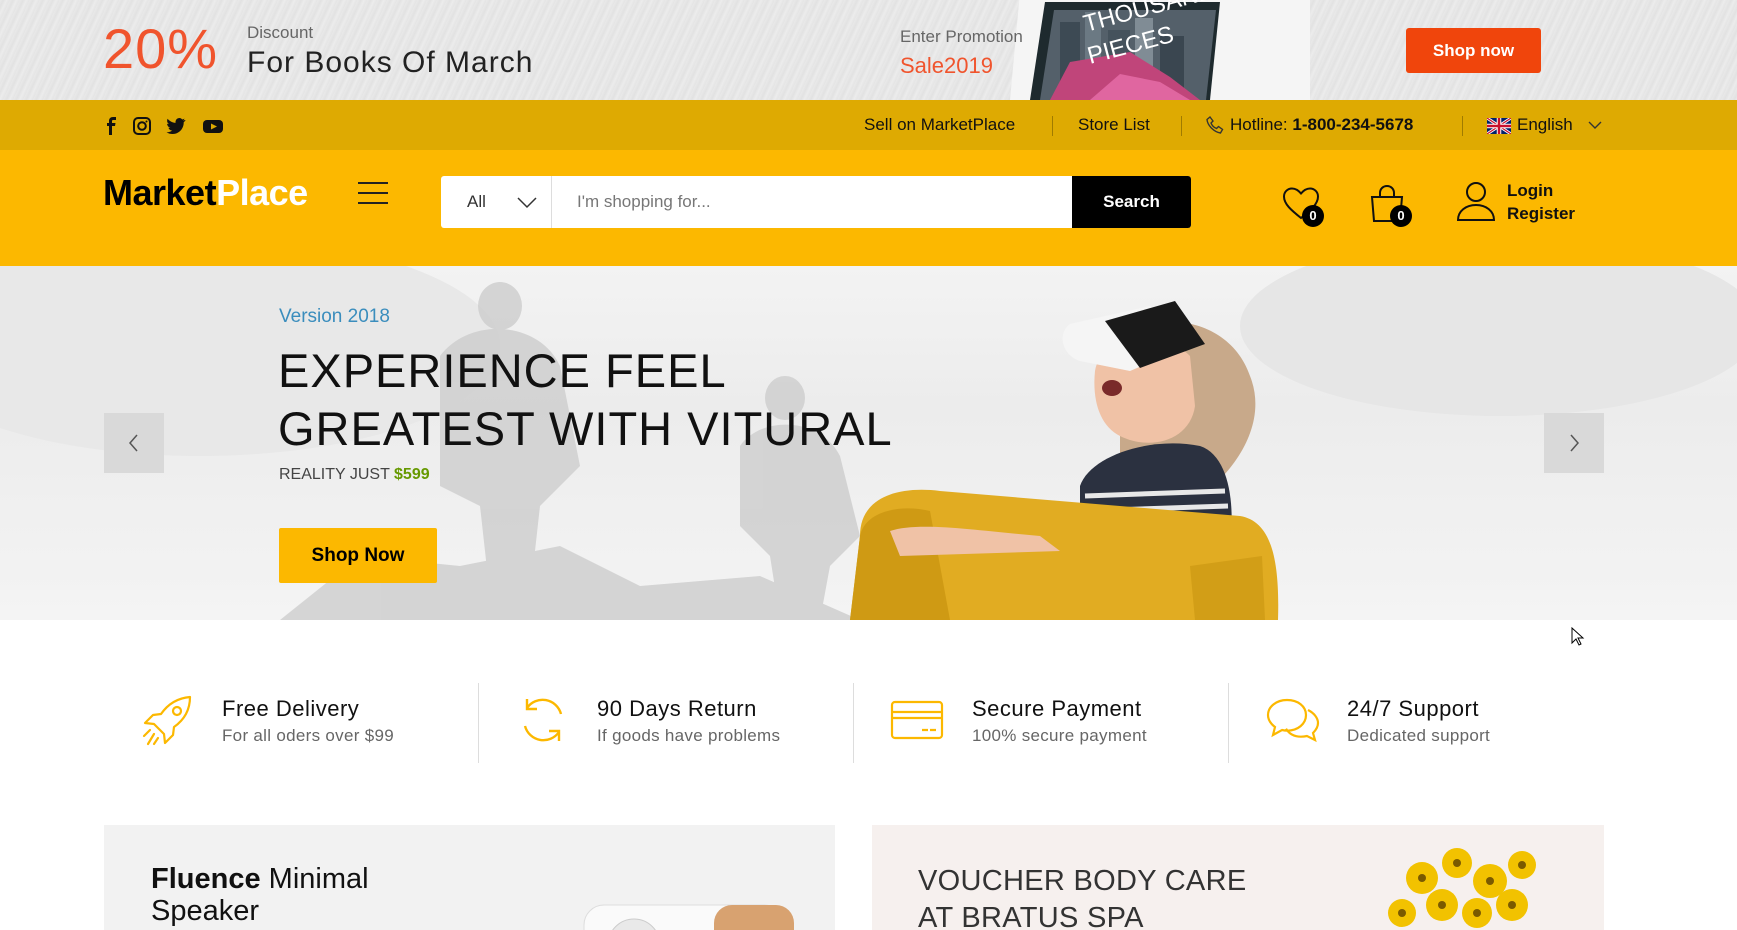  What do you see at coordinates (1293, 720) in the screenshot?
I see `chat-icon` at bounding box center [1293, 720].